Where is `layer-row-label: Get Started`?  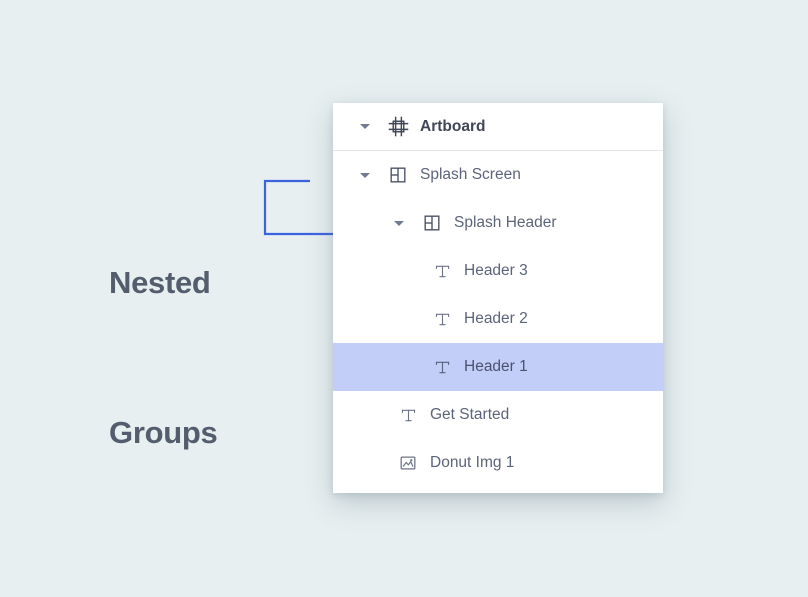
layer-row-label: Get Started is located at coordinates (470, 414).